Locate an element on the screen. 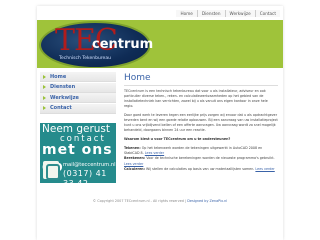  sidebar-item-werkwijze: Werkwijze is located at coordinates (78, 98).